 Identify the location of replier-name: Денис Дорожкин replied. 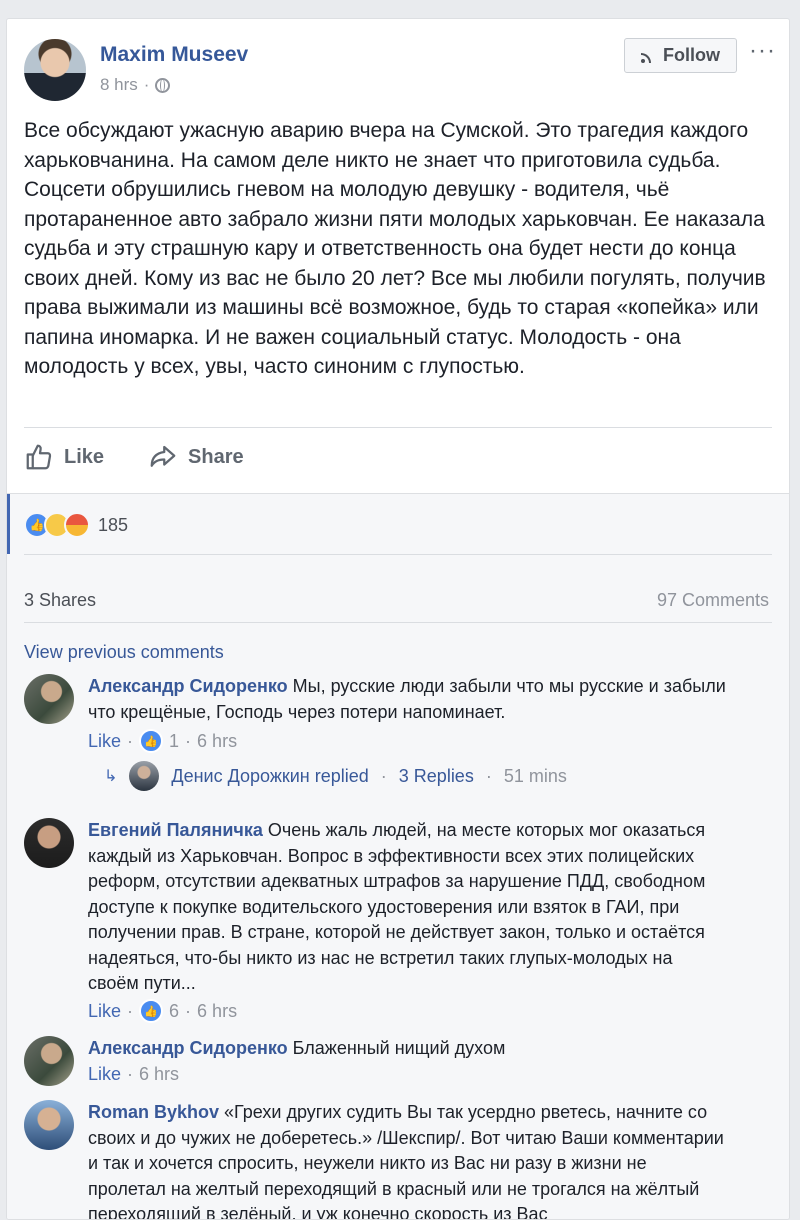
(269, 776).